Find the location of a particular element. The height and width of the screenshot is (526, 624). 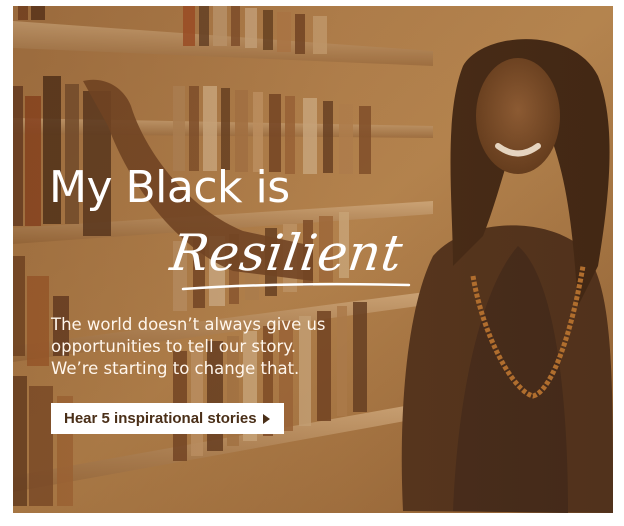

script-underline-flourish is located at coordinates (296, 286).